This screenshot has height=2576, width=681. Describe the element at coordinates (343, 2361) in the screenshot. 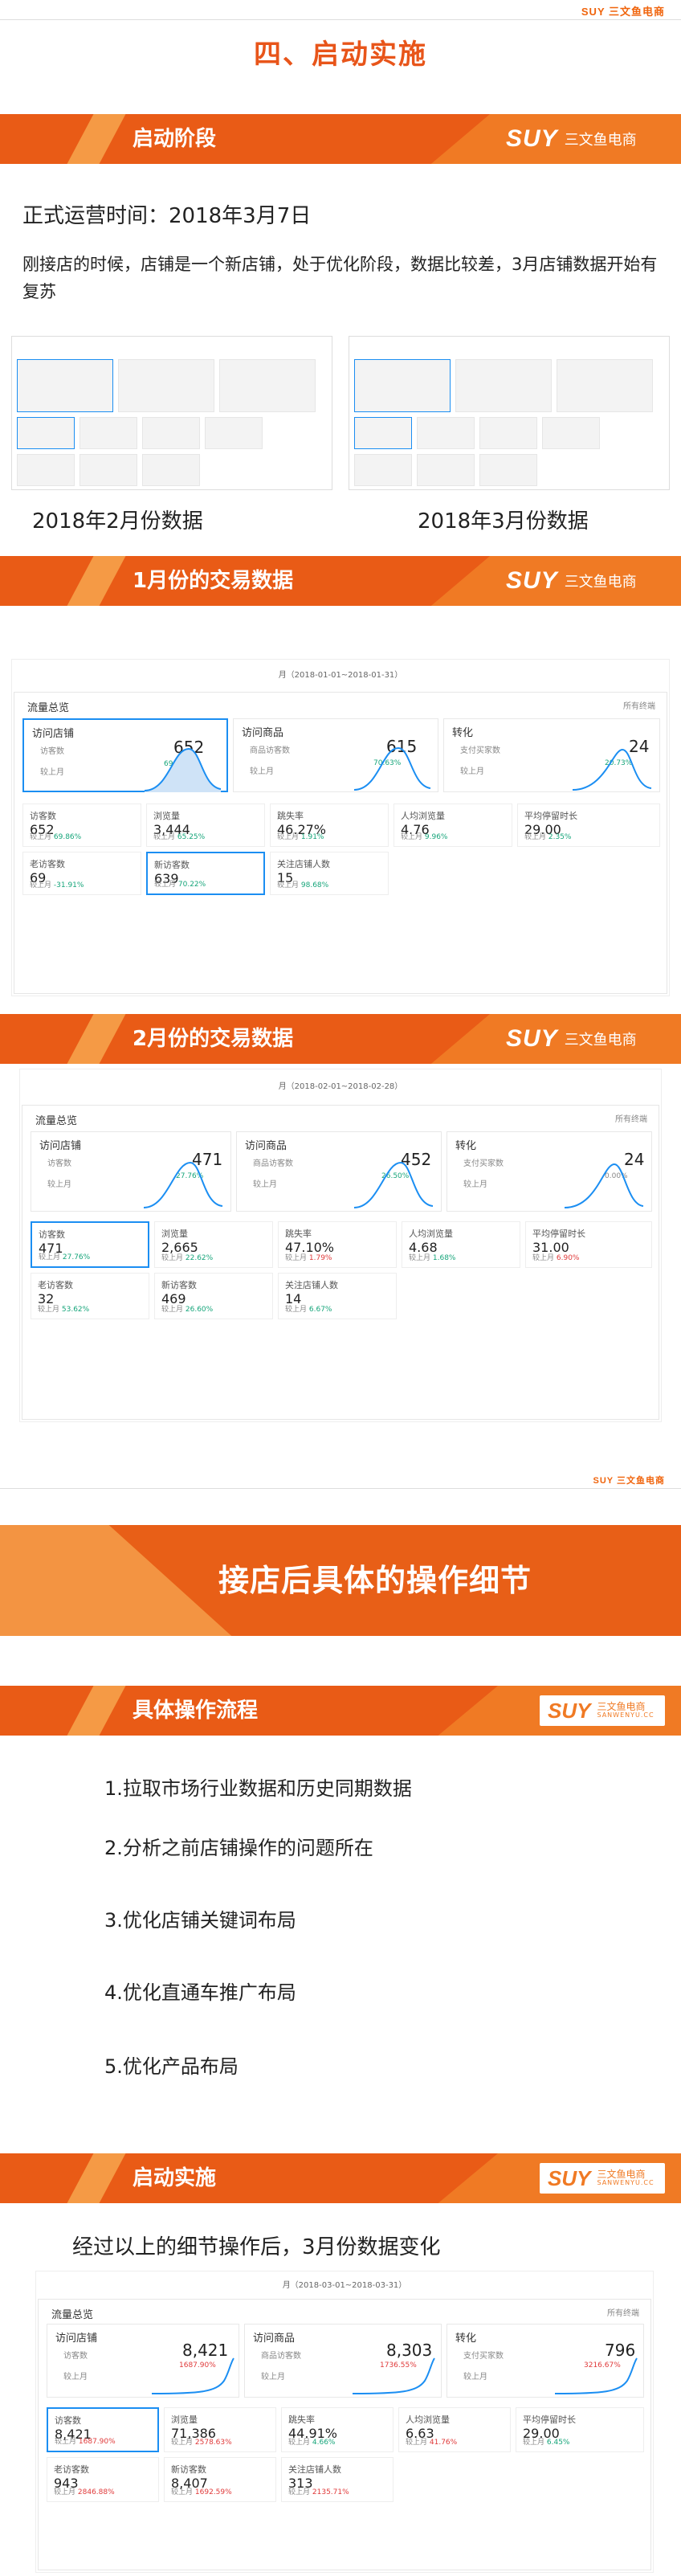

I see `card-visit-product: 访问商品 商品访客数 较上月 8,303 1736.55%` at that location.